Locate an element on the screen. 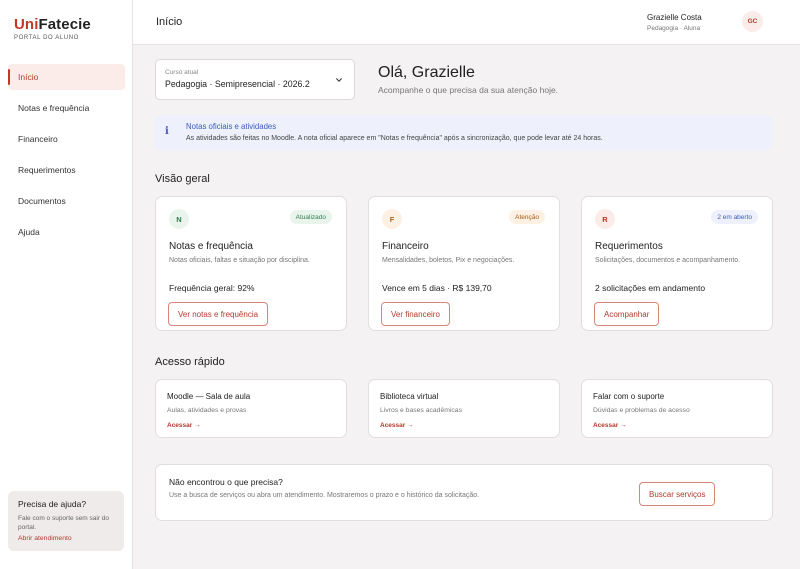 The height and width of the screenshot is (569, 800). status-badge: Atualizado is located at coordinates (310, 217).